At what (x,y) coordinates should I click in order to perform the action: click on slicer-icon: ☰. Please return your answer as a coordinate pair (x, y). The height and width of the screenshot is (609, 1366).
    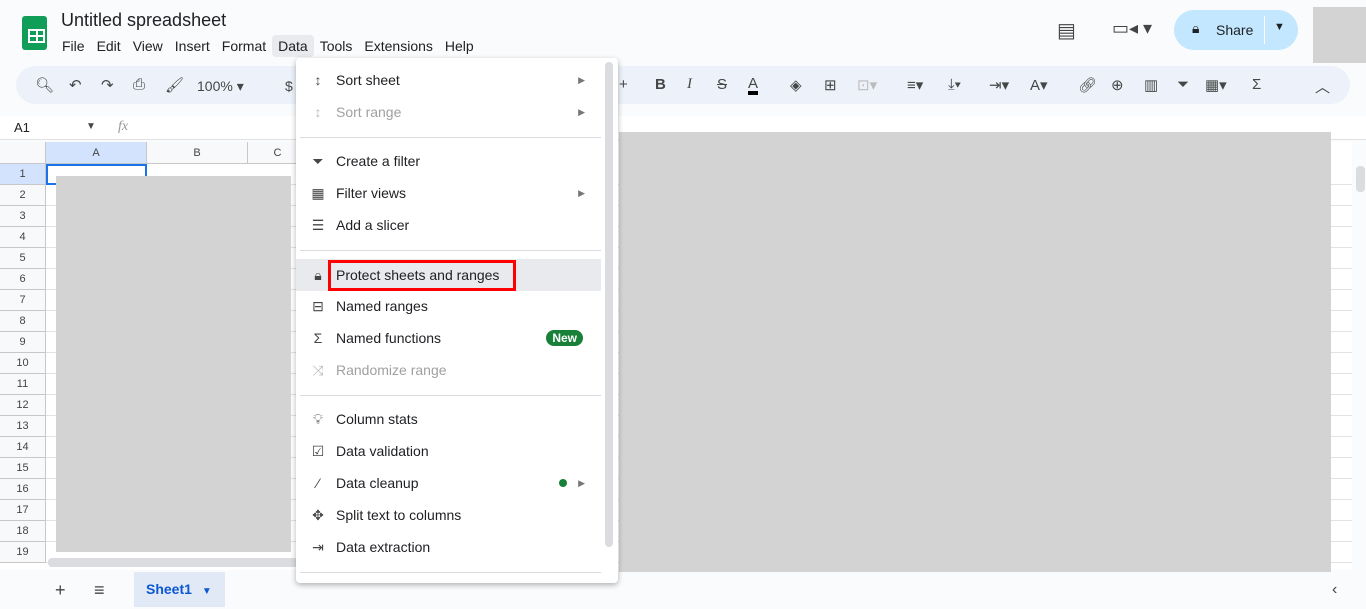
    Looking at the image, I should click on (318, 225).